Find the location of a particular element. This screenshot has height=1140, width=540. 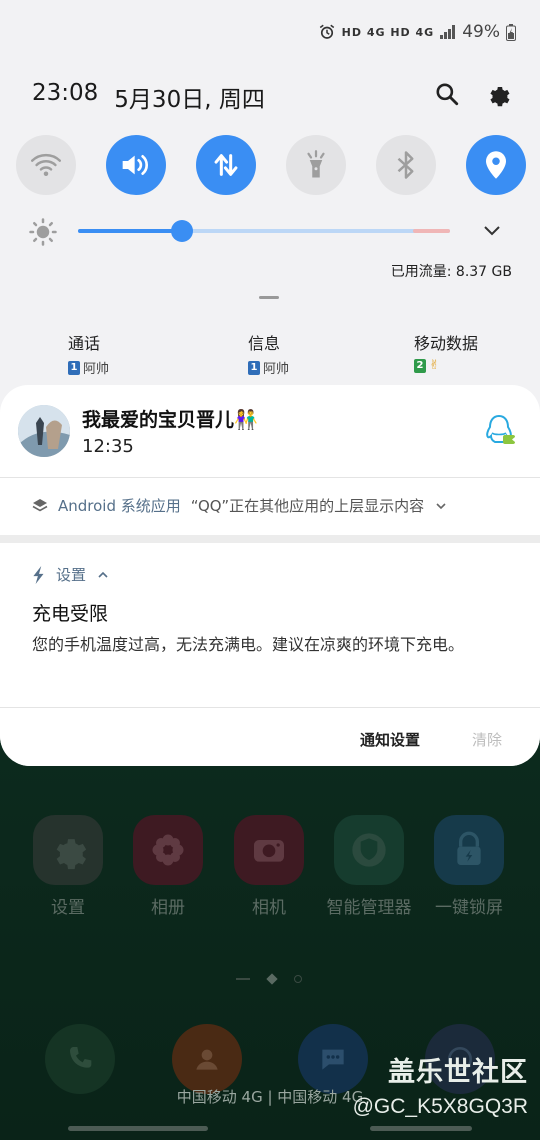

watermark: 盖乐世社区 @GC_K5X8GQ3R is located at coordinates (440, 1084).